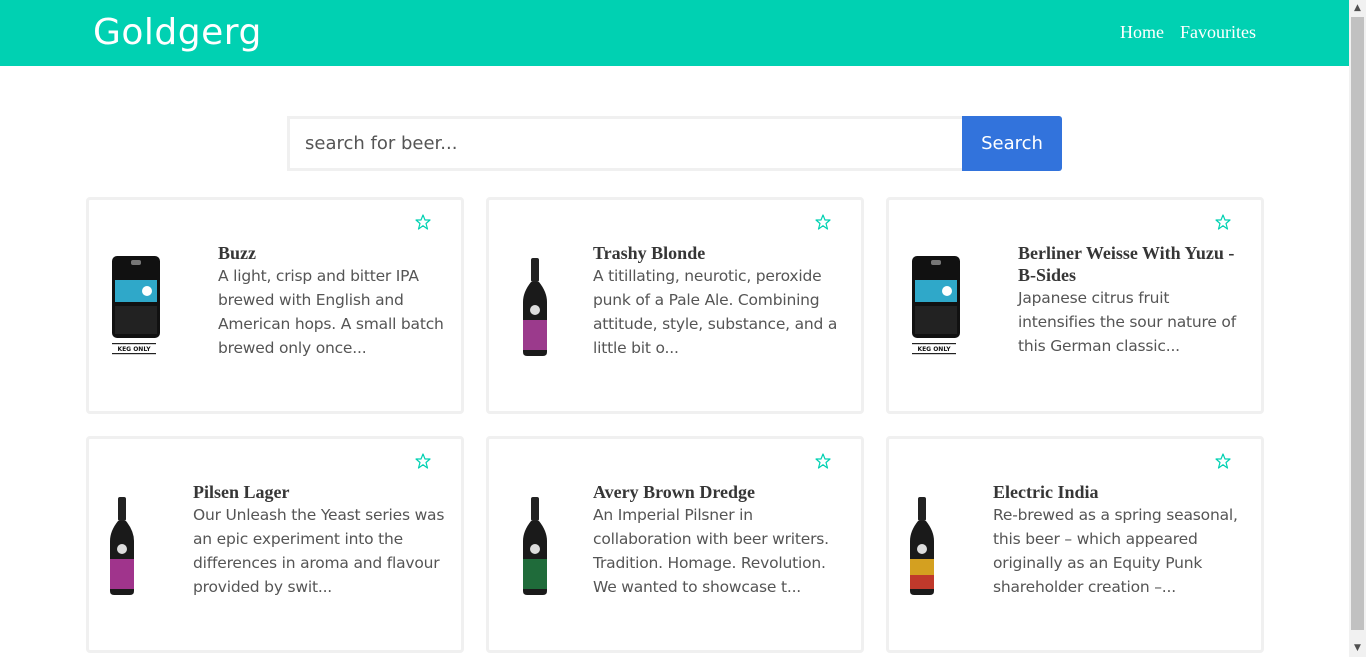 The height and width of the screenshot is (657, 1366). Describe the element at coordinates (649, 253) in the screenshot. I see `beer-name: Trashy Blonde` at that location.